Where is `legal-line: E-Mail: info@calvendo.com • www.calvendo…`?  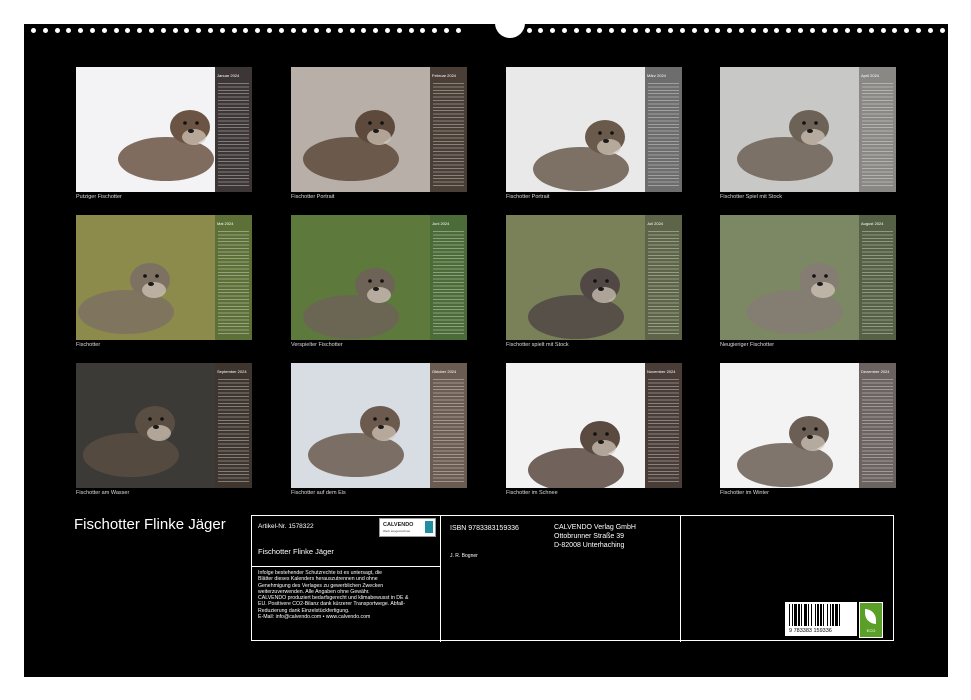
legal-line: E-Mail: info@calvendo.com • www.calvendo… is located at coordinates (314, 617).